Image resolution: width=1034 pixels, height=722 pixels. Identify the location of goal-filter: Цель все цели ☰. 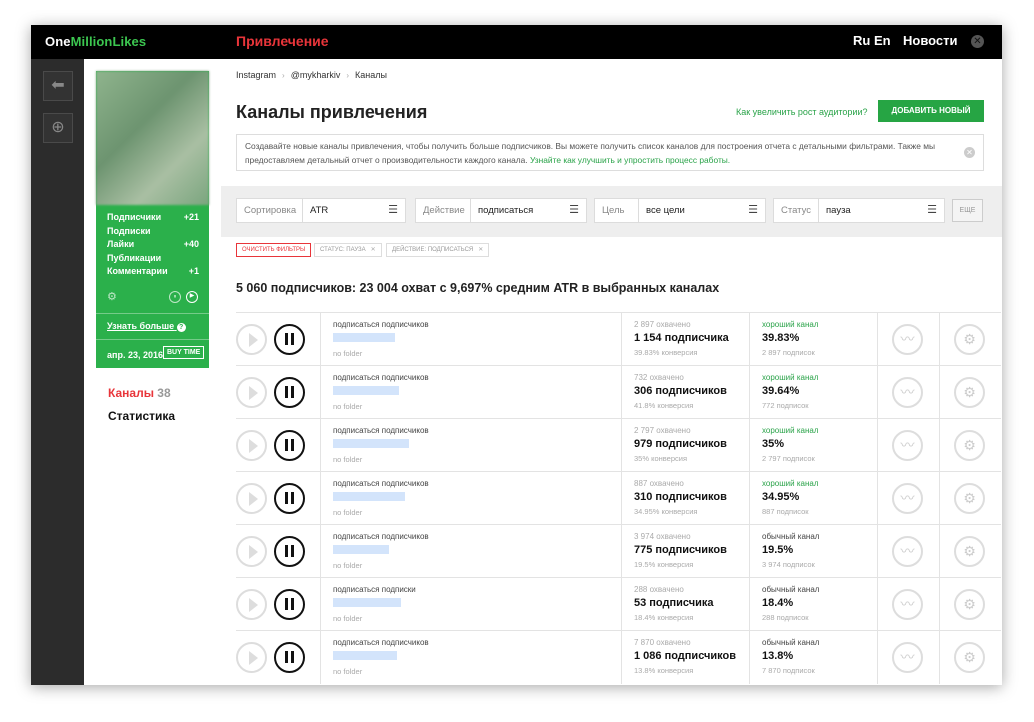
(680, 210).